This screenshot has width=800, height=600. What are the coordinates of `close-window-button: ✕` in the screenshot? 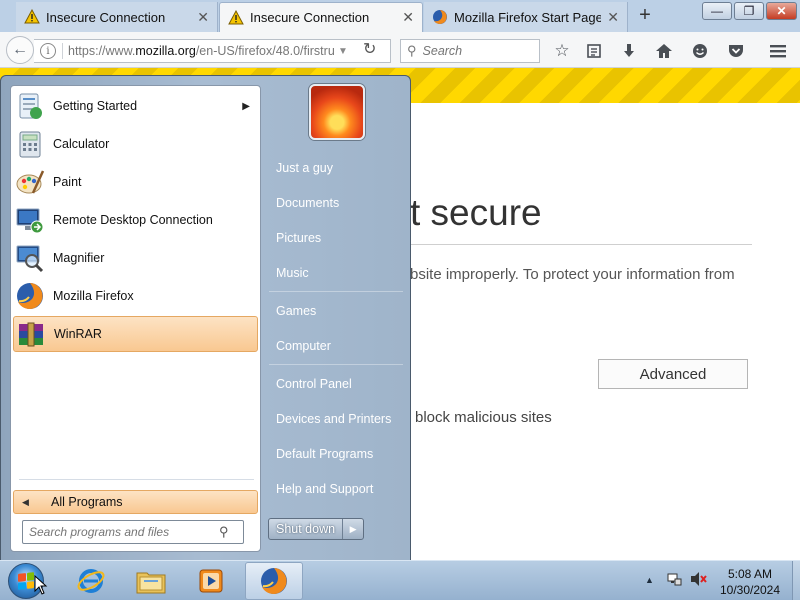 It's located at (781, 11).